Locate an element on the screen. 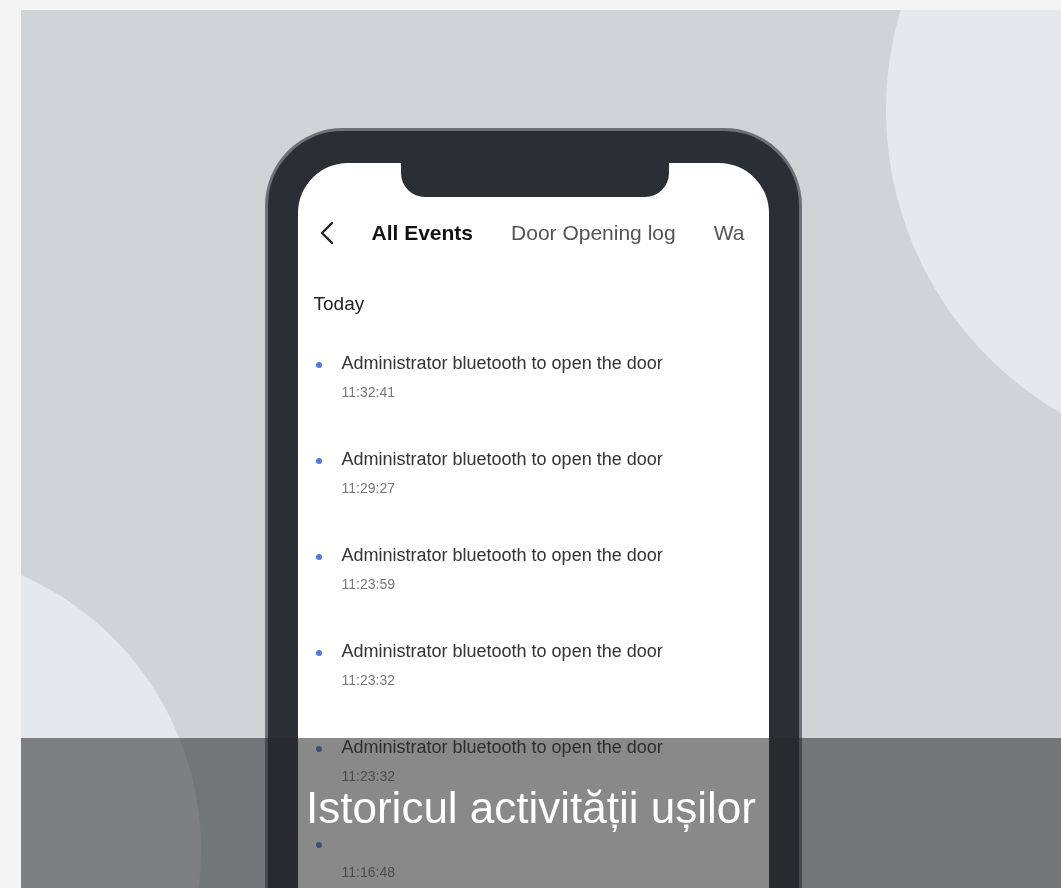  event-time: 11:29:27 is located at coordinates (368, 488).